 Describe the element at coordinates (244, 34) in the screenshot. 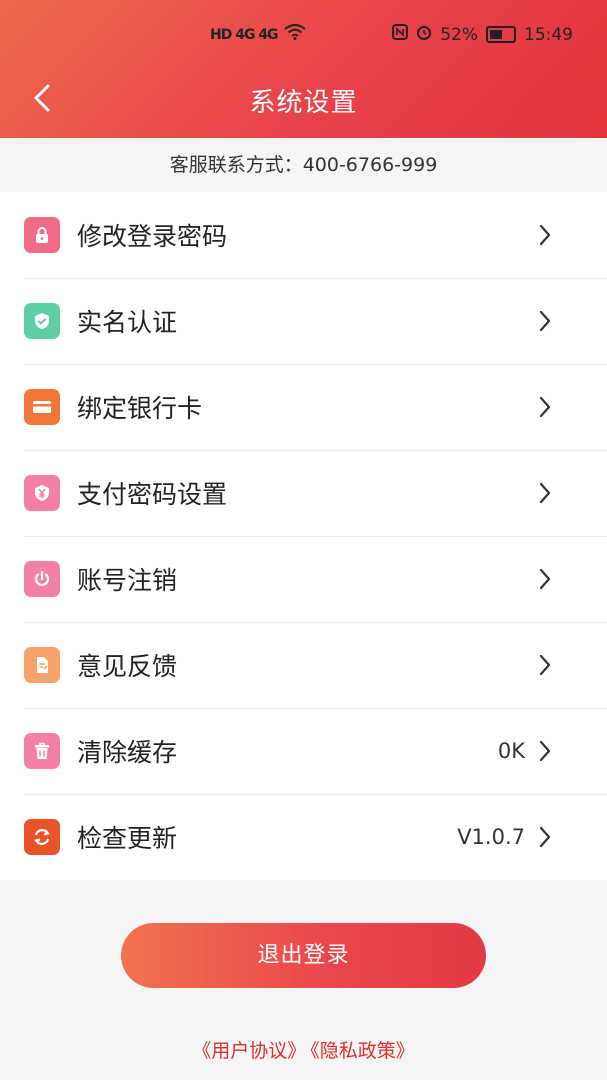

I see `network-indicator: HD 4G 4G` at that location.